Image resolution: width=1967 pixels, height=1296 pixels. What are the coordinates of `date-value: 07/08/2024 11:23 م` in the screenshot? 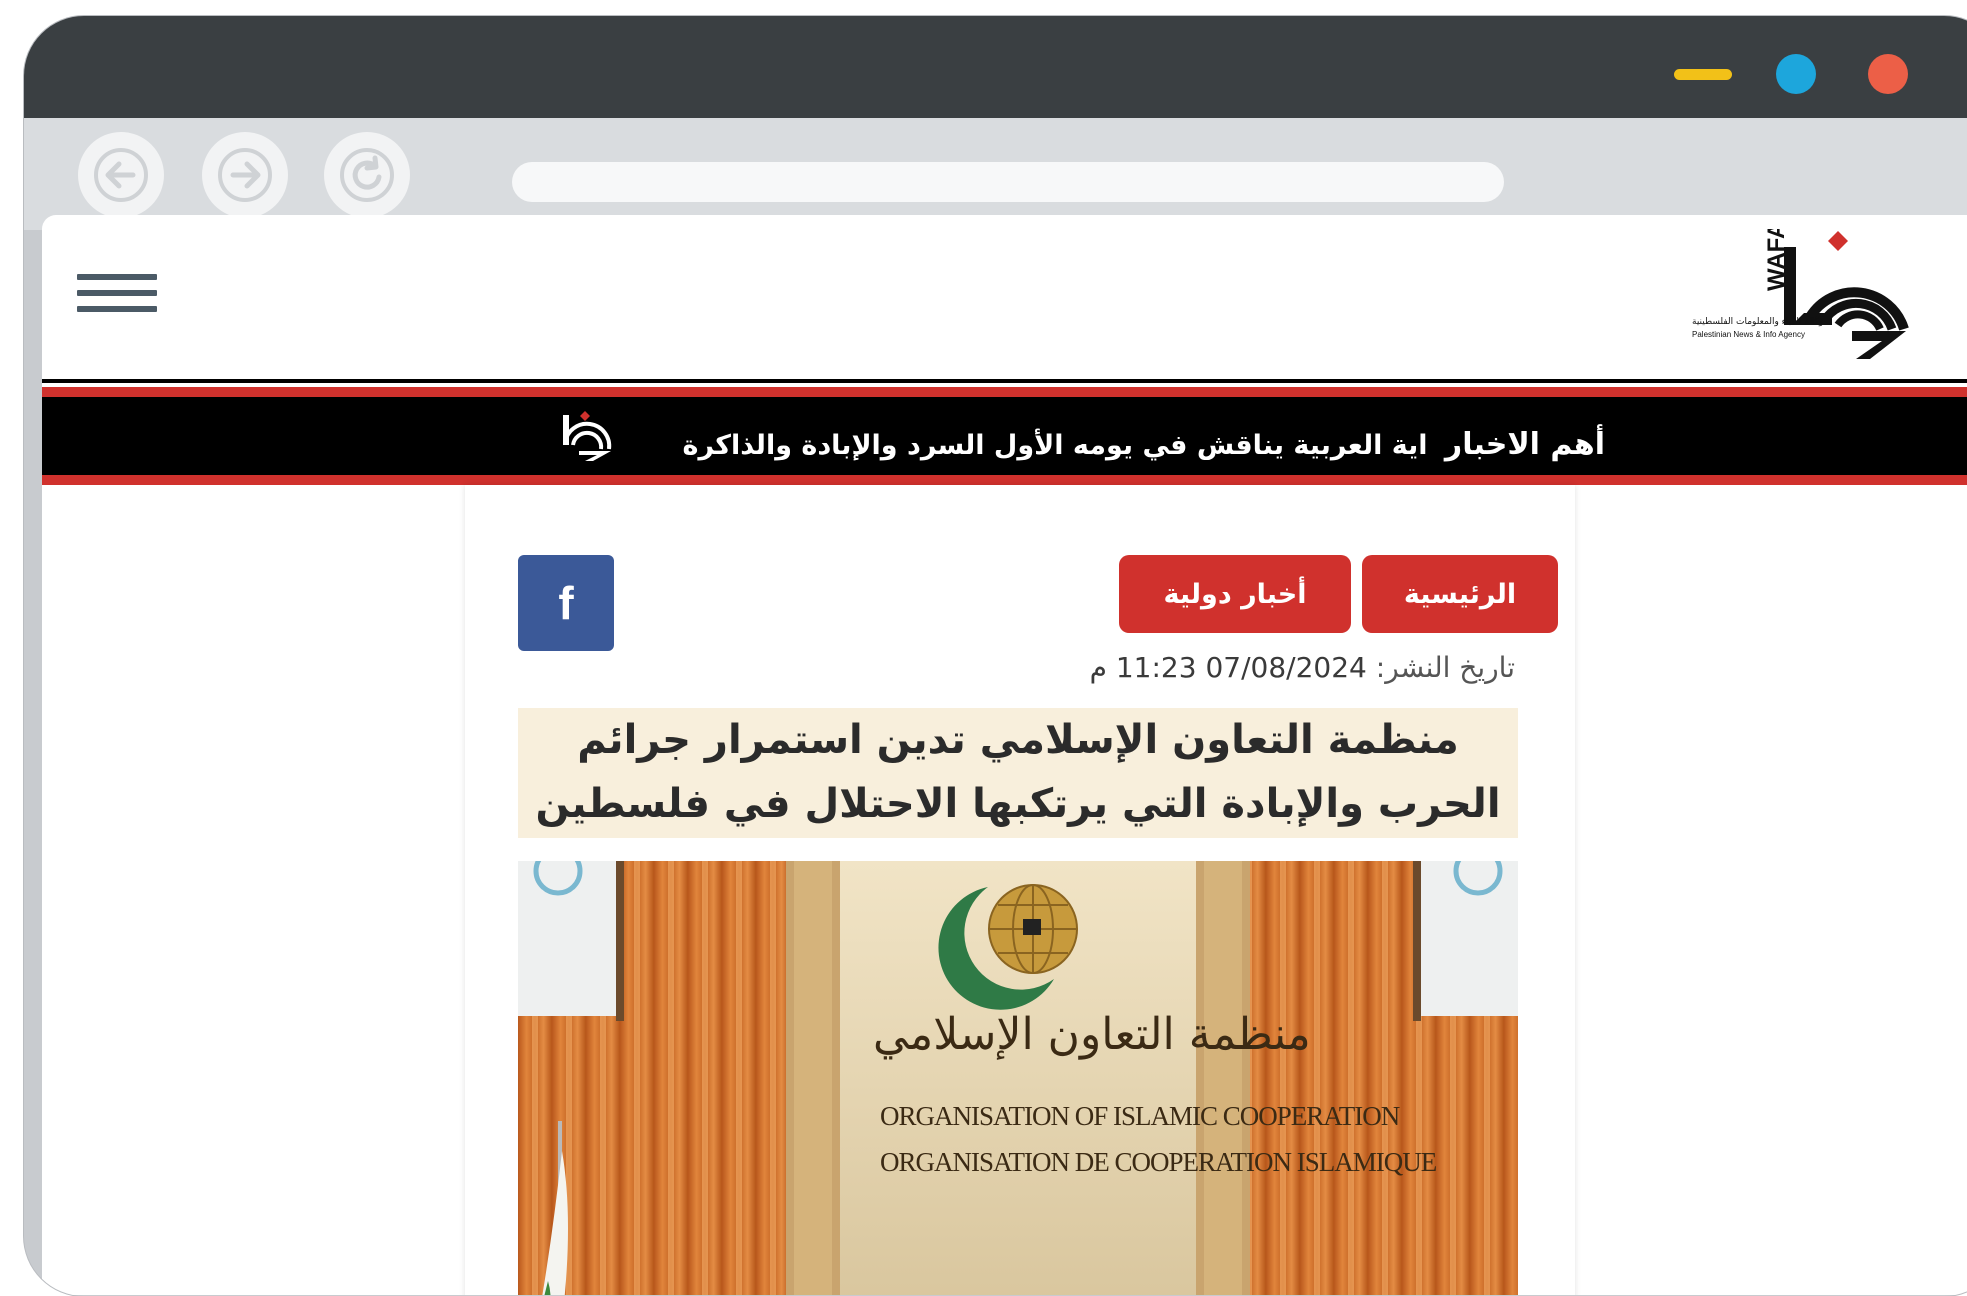 It's located at (1228, 667).